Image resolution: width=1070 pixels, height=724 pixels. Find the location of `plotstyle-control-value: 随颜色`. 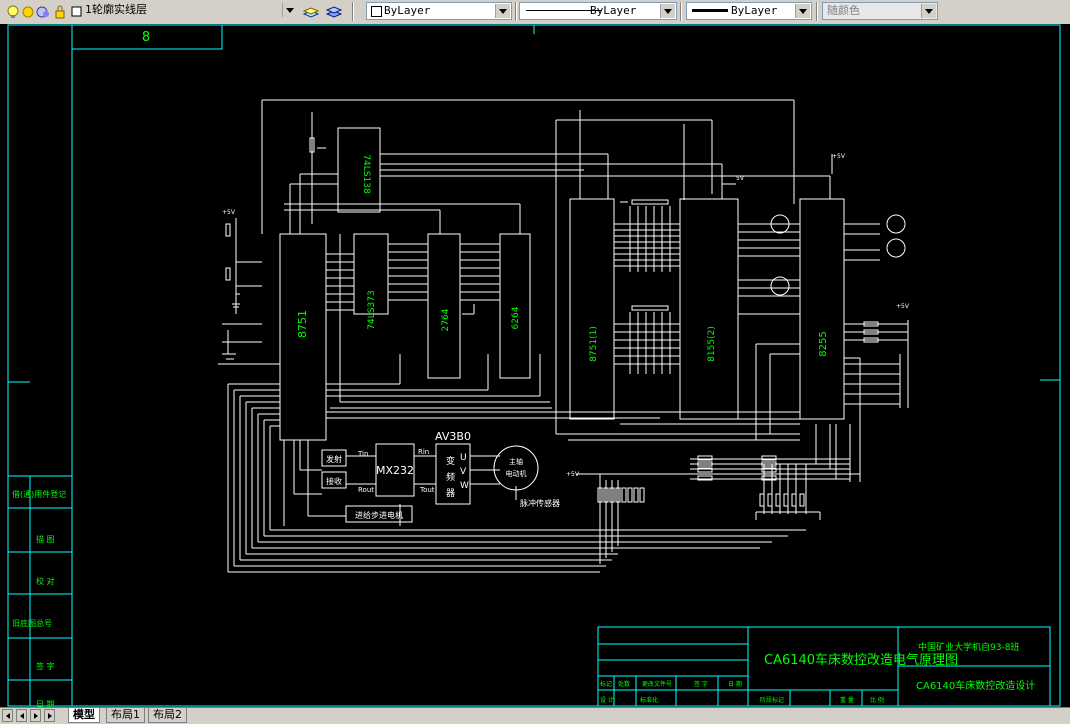

plotstyle-control-value: 随颜色 is located at coordinates (843, 10).